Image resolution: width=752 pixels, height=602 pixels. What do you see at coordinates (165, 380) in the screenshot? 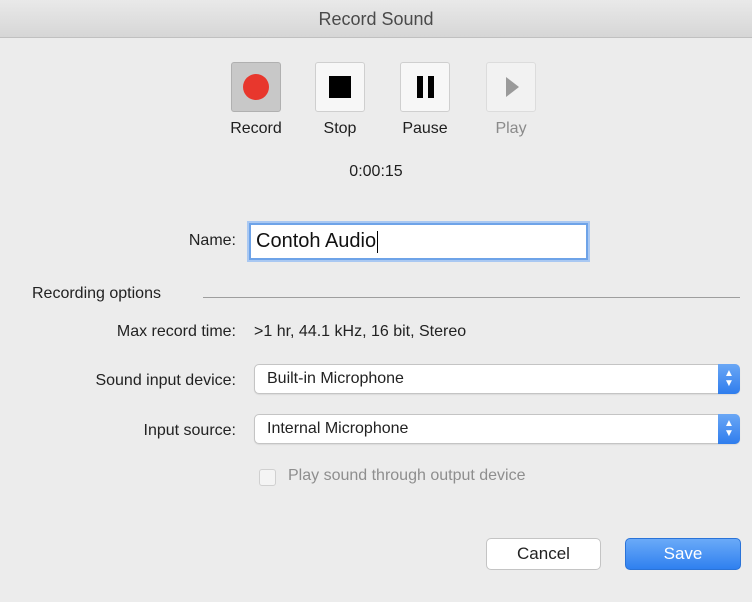
I see `sound-input-device-label: Sound input device:` at bounding box center [165, 380].